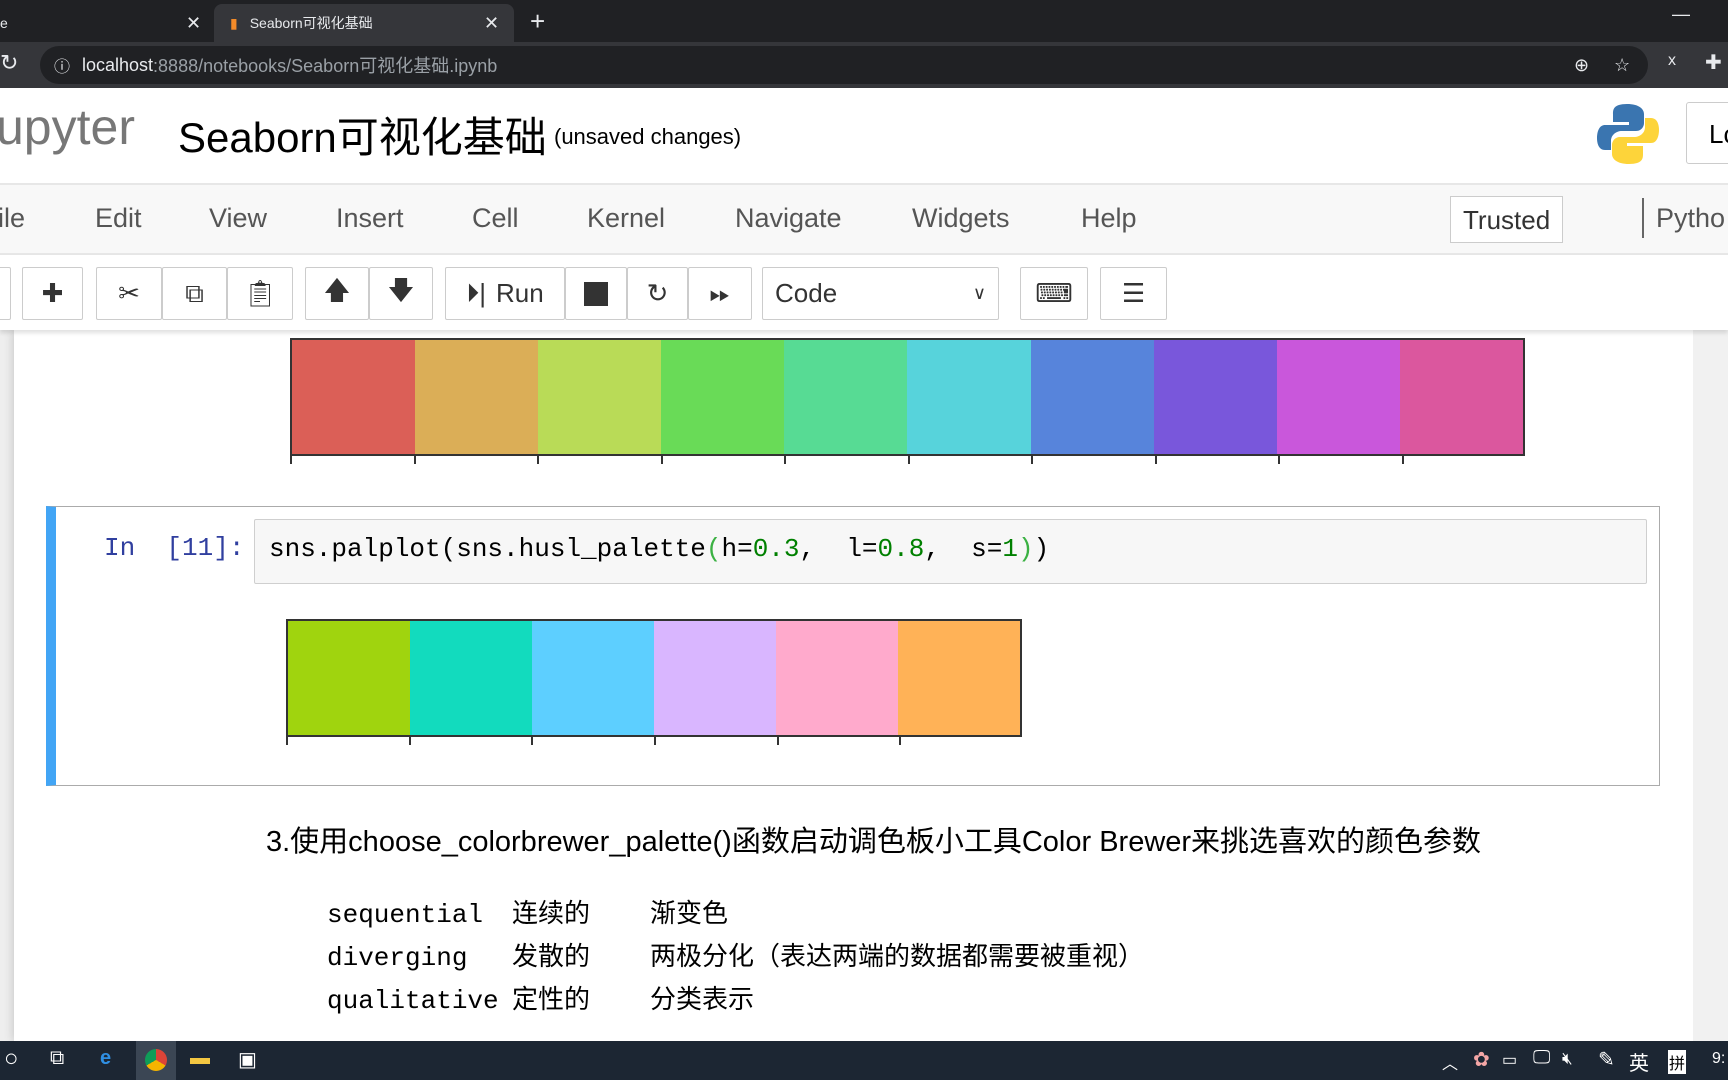  I want to click on list-item: qualitative 定性的 分类表示, so click(735, 1000).